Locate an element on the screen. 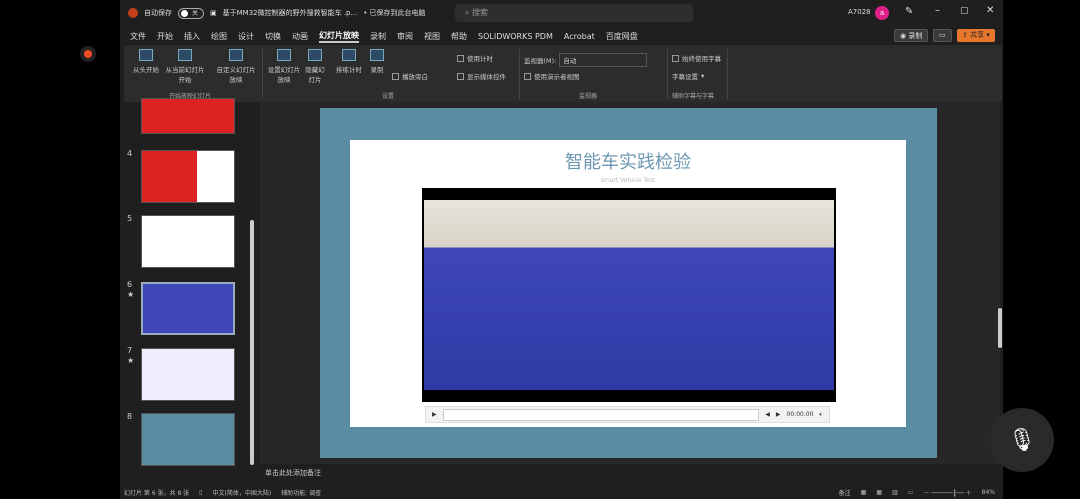 This screenshot has width=1080, height=499. tab-help: 帮助 is located at coordinates (459, 36).